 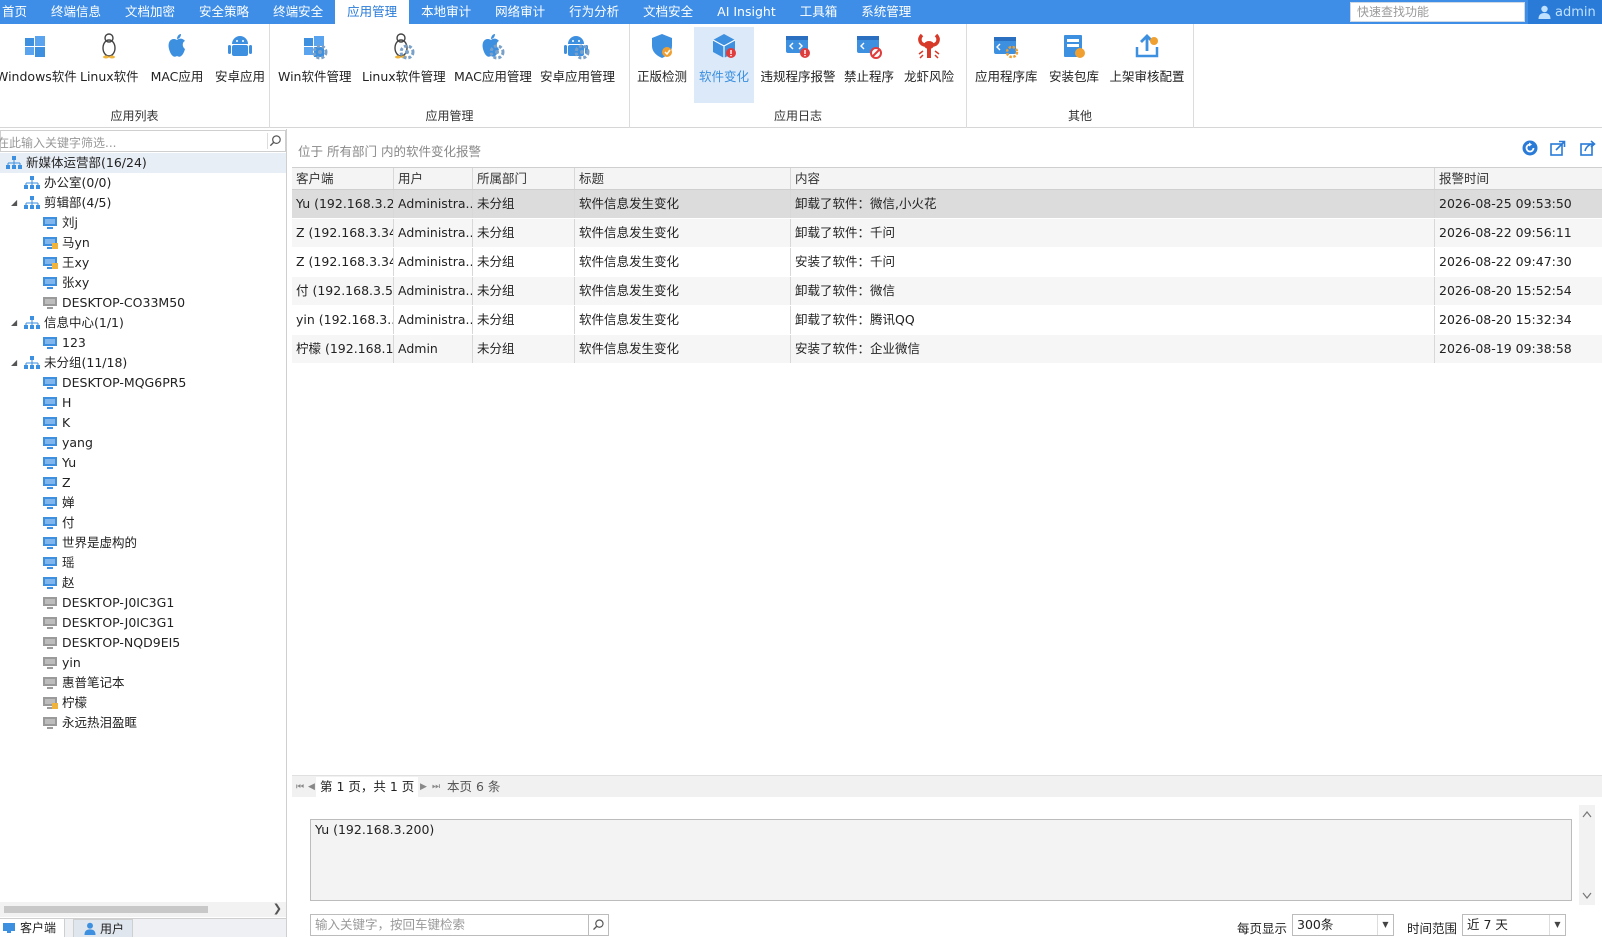 What do you see at coordinates (1343, 925) in the screenshot?
I see `page-size-select: 300条 ▼` at bounding box center [1343, 925].